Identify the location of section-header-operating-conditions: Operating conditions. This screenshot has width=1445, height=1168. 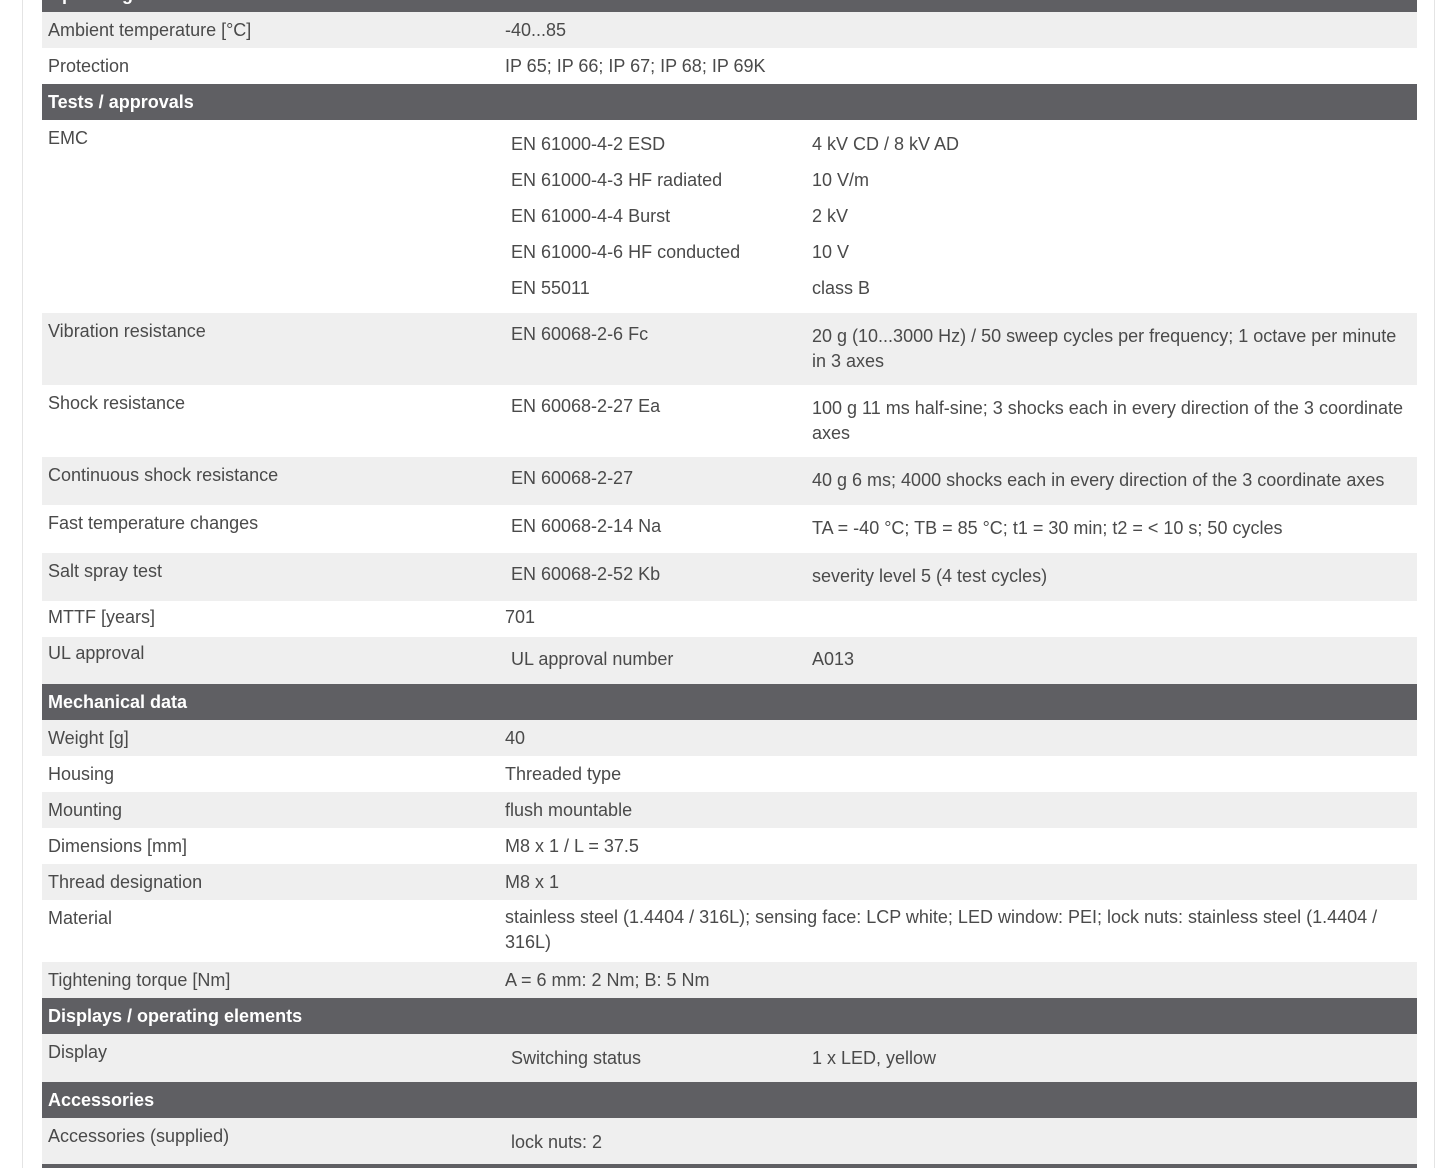
(729, 6).